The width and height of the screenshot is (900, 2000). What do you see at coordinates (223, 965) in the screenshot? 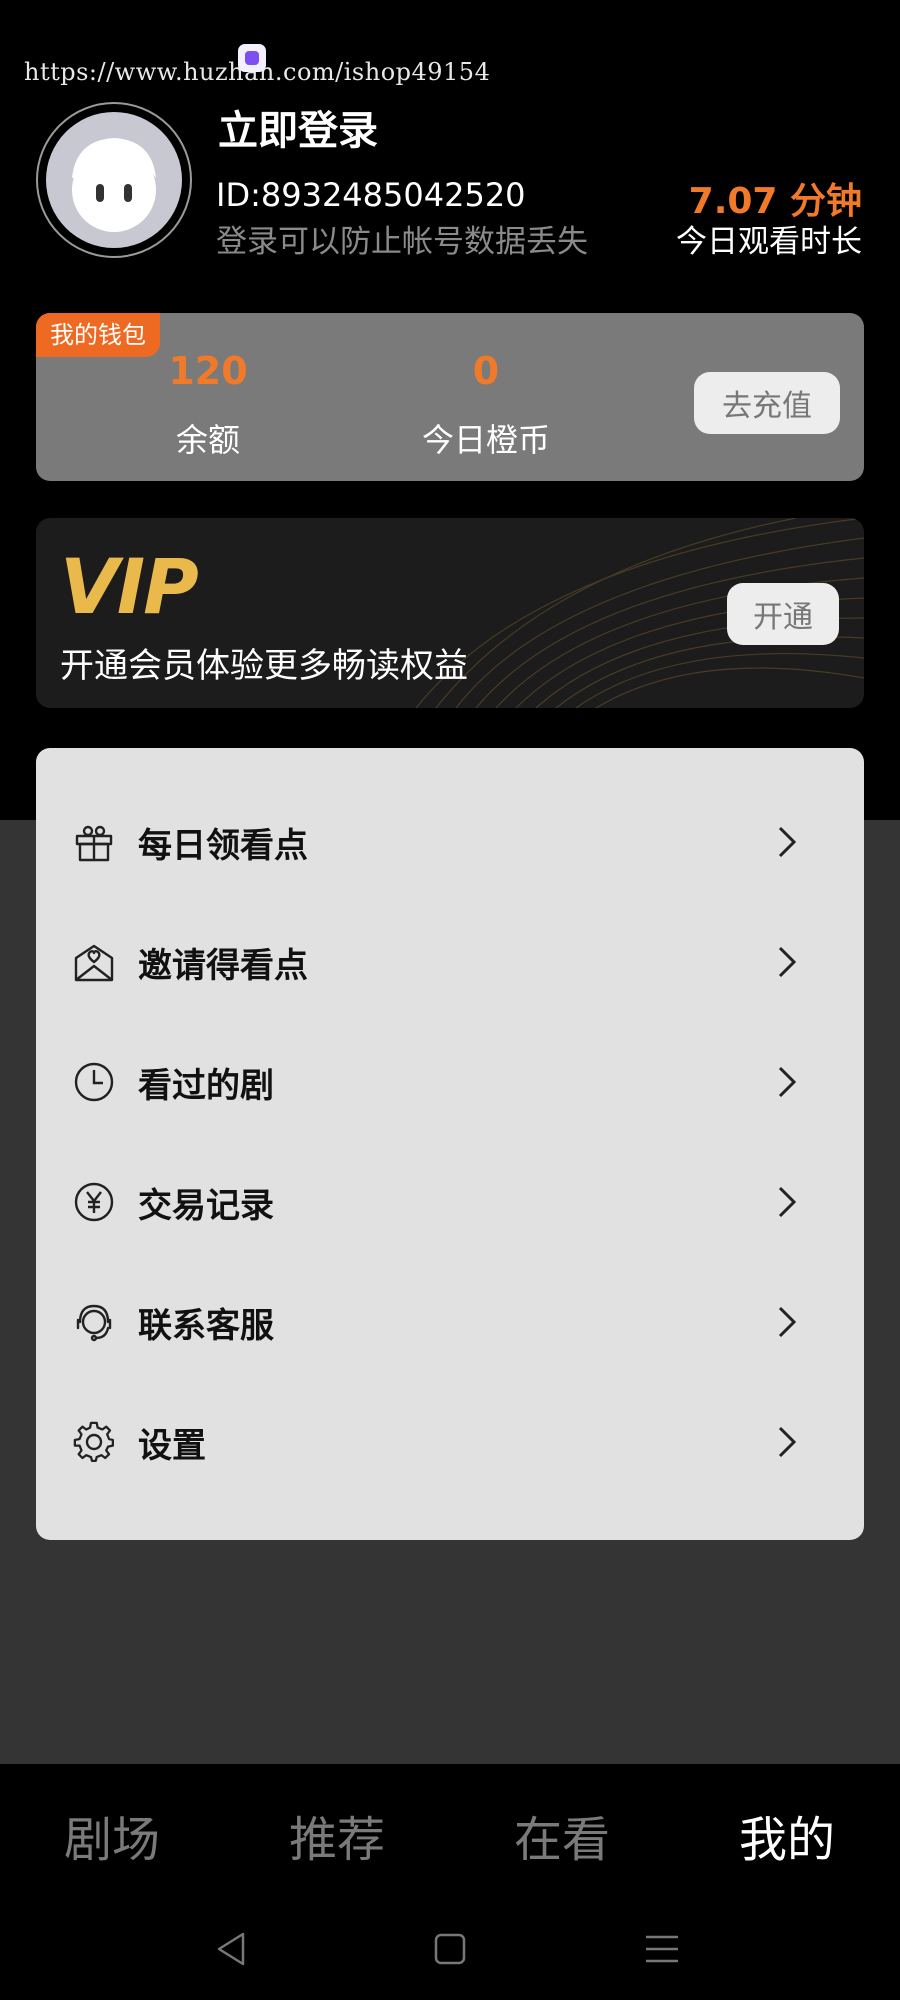
I see `menu-label: 邀请得看点` at bounding box center [223, 965].